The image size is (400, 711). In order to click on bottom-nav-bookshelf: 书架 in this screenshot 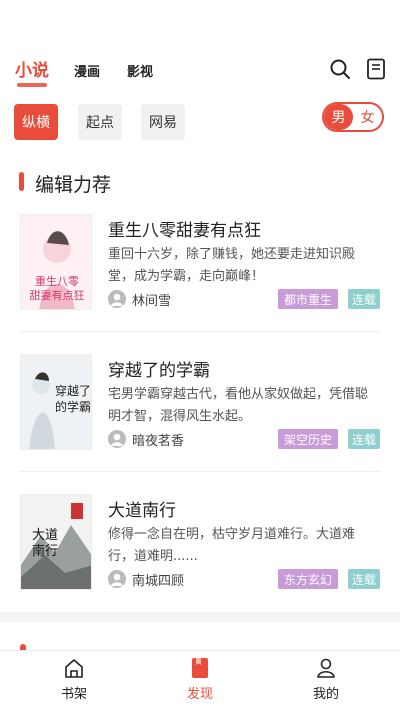, I will do `click(74, 679)`.